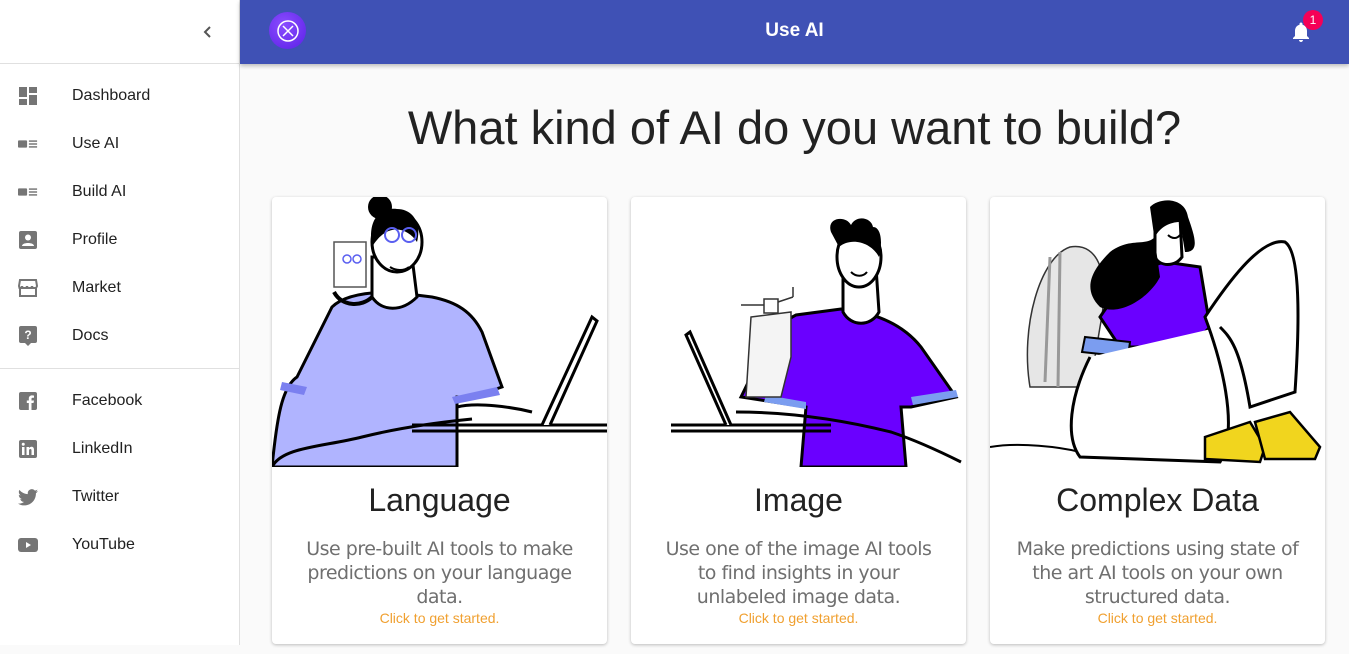 The height and width of the screenshot is (654, 1349). What do you see at coordinates (28, 240) in the screenshot?
I see `account-box-icon` at bounding box center [28, 240].